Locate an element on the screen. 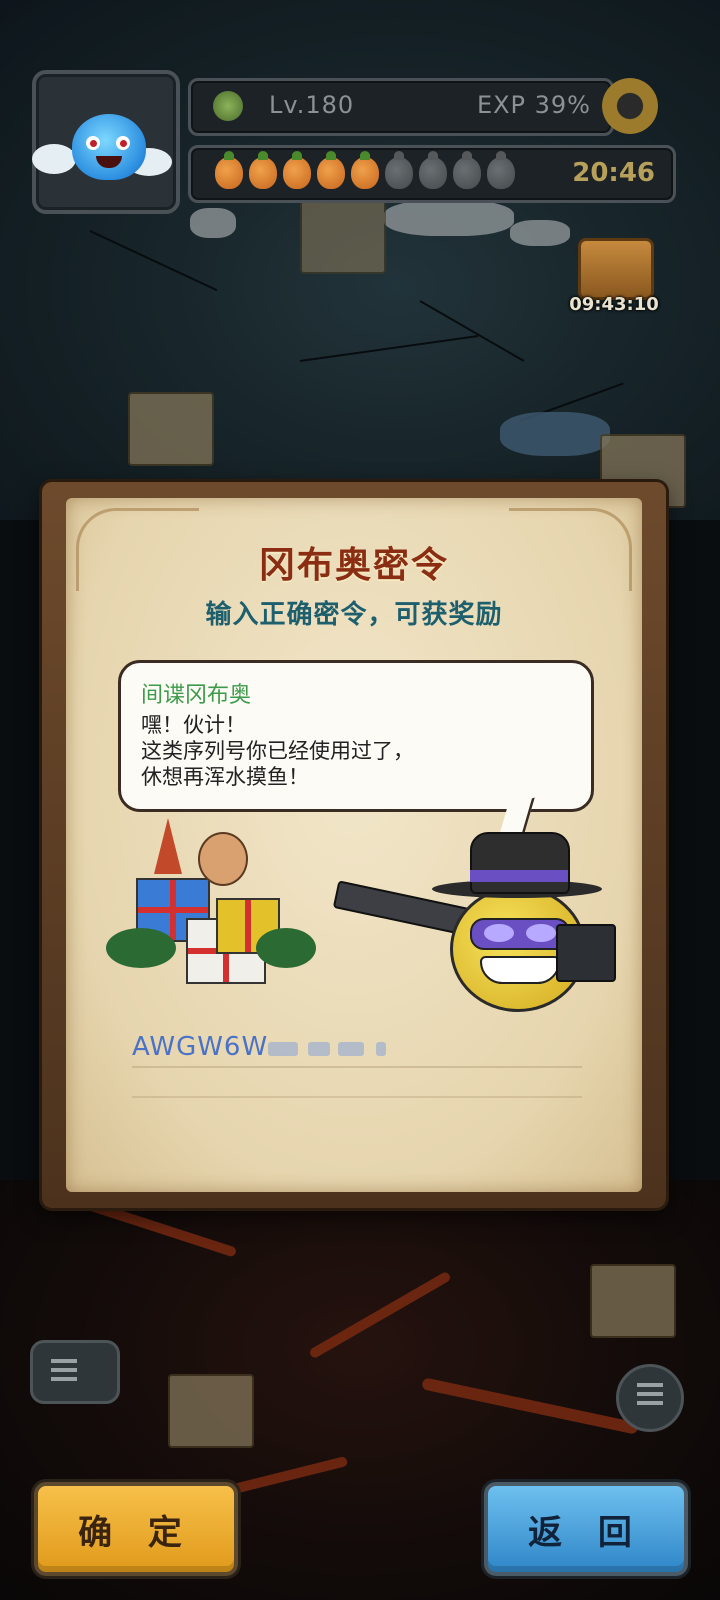  chat-button is located at coordinates (75, 1372).